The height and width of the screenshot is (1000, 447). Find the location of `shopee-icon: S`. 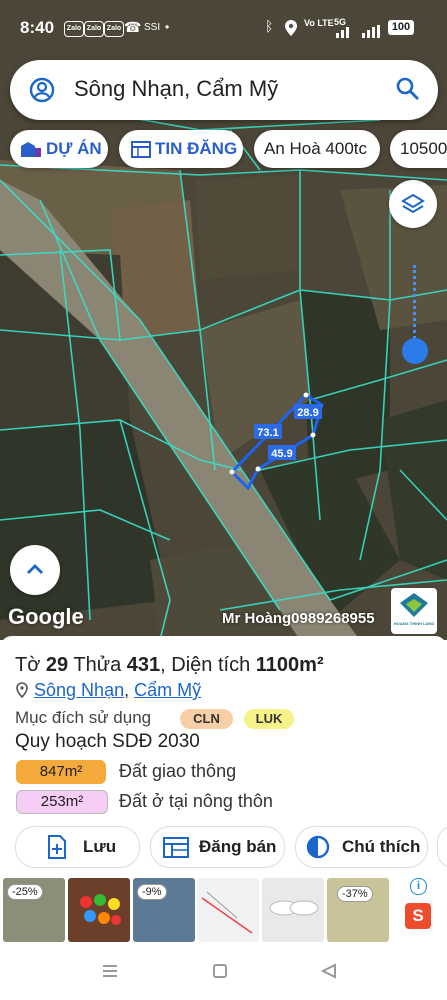

shopee-icon: S is located at coordinates (418, 916).